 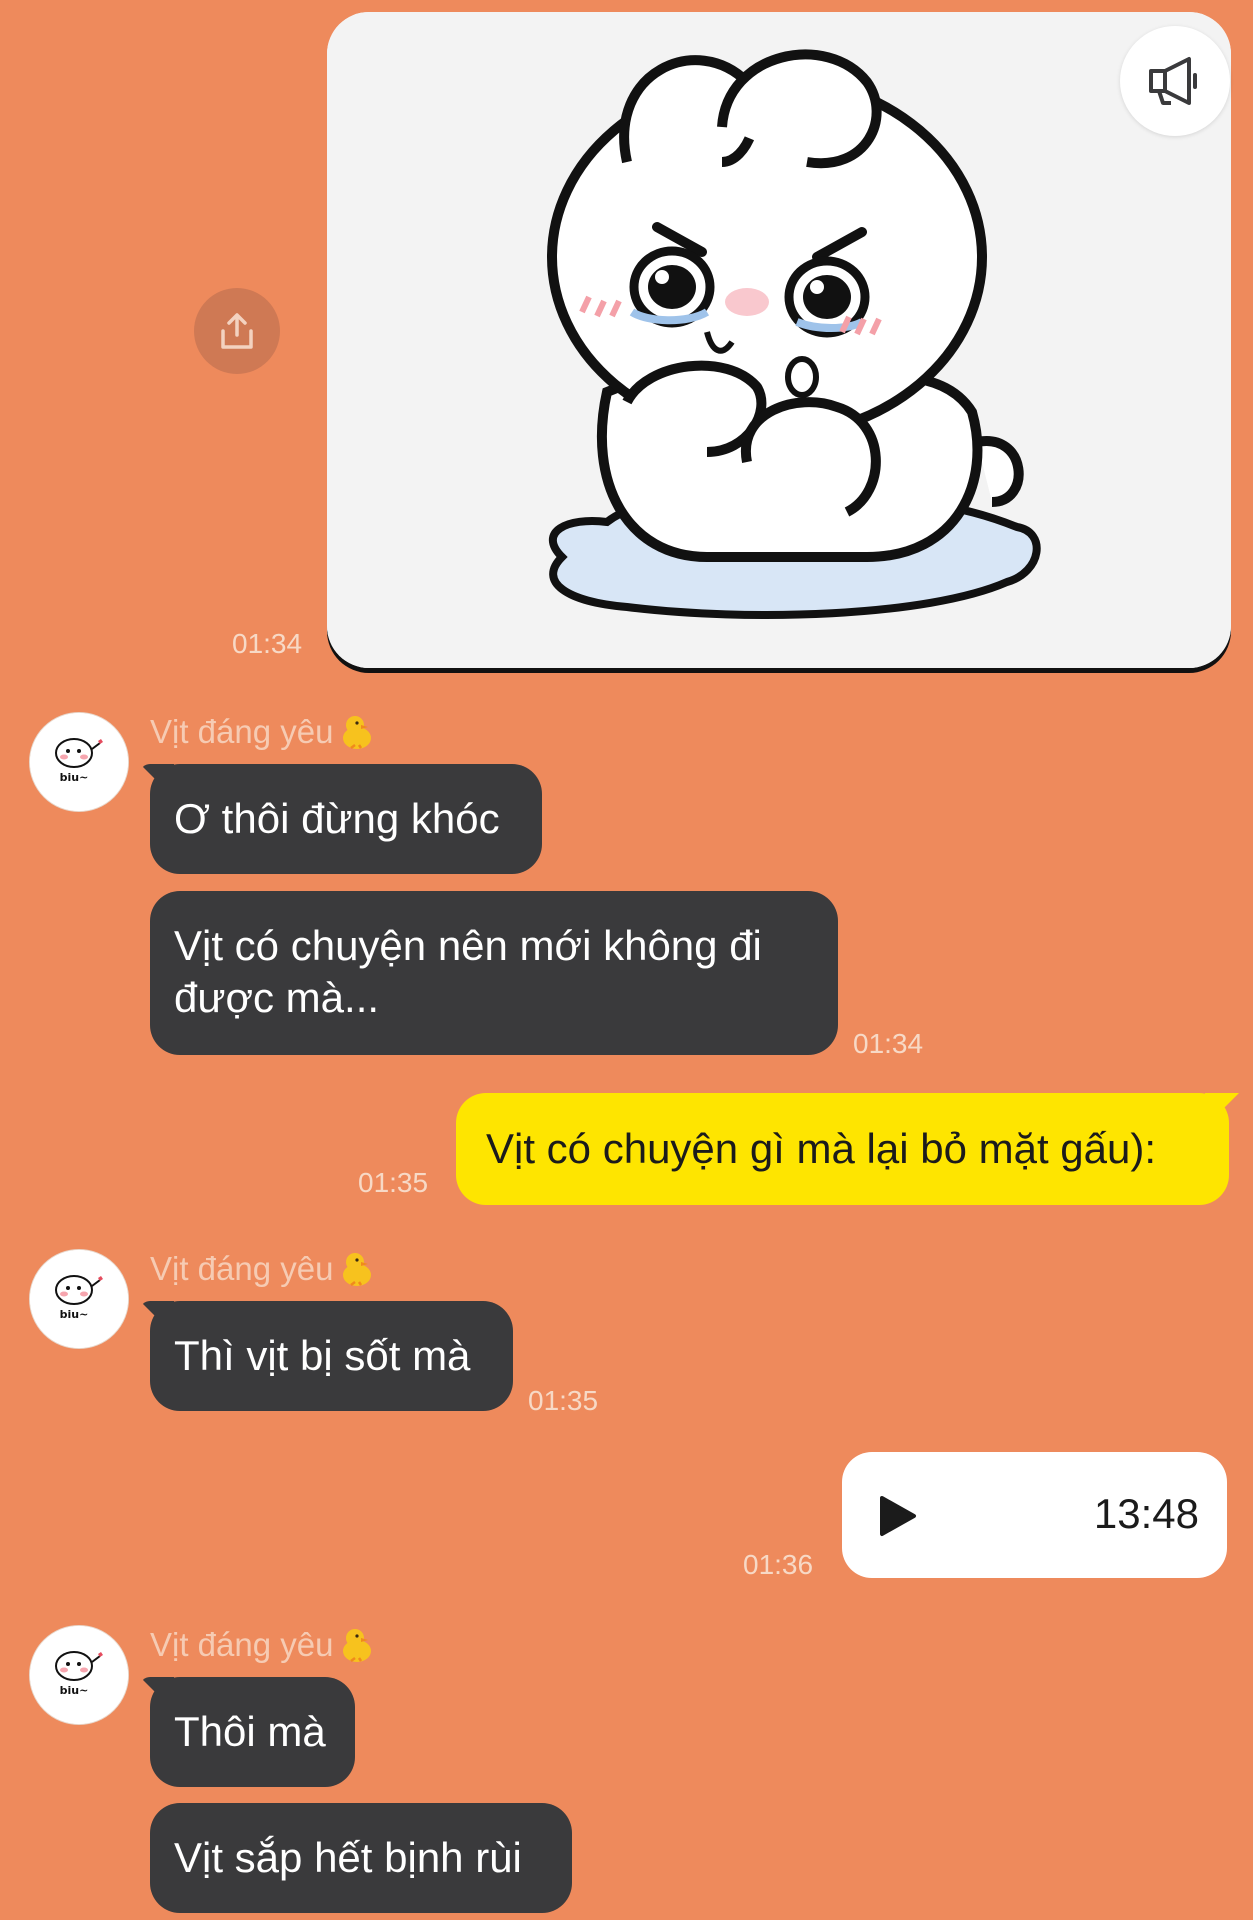 What do you see at coordinates (348, 1857) in the screenshot?
I see `message-text: Vịt sắp hết bịnh rùi` at bounding box center [348, 1857].